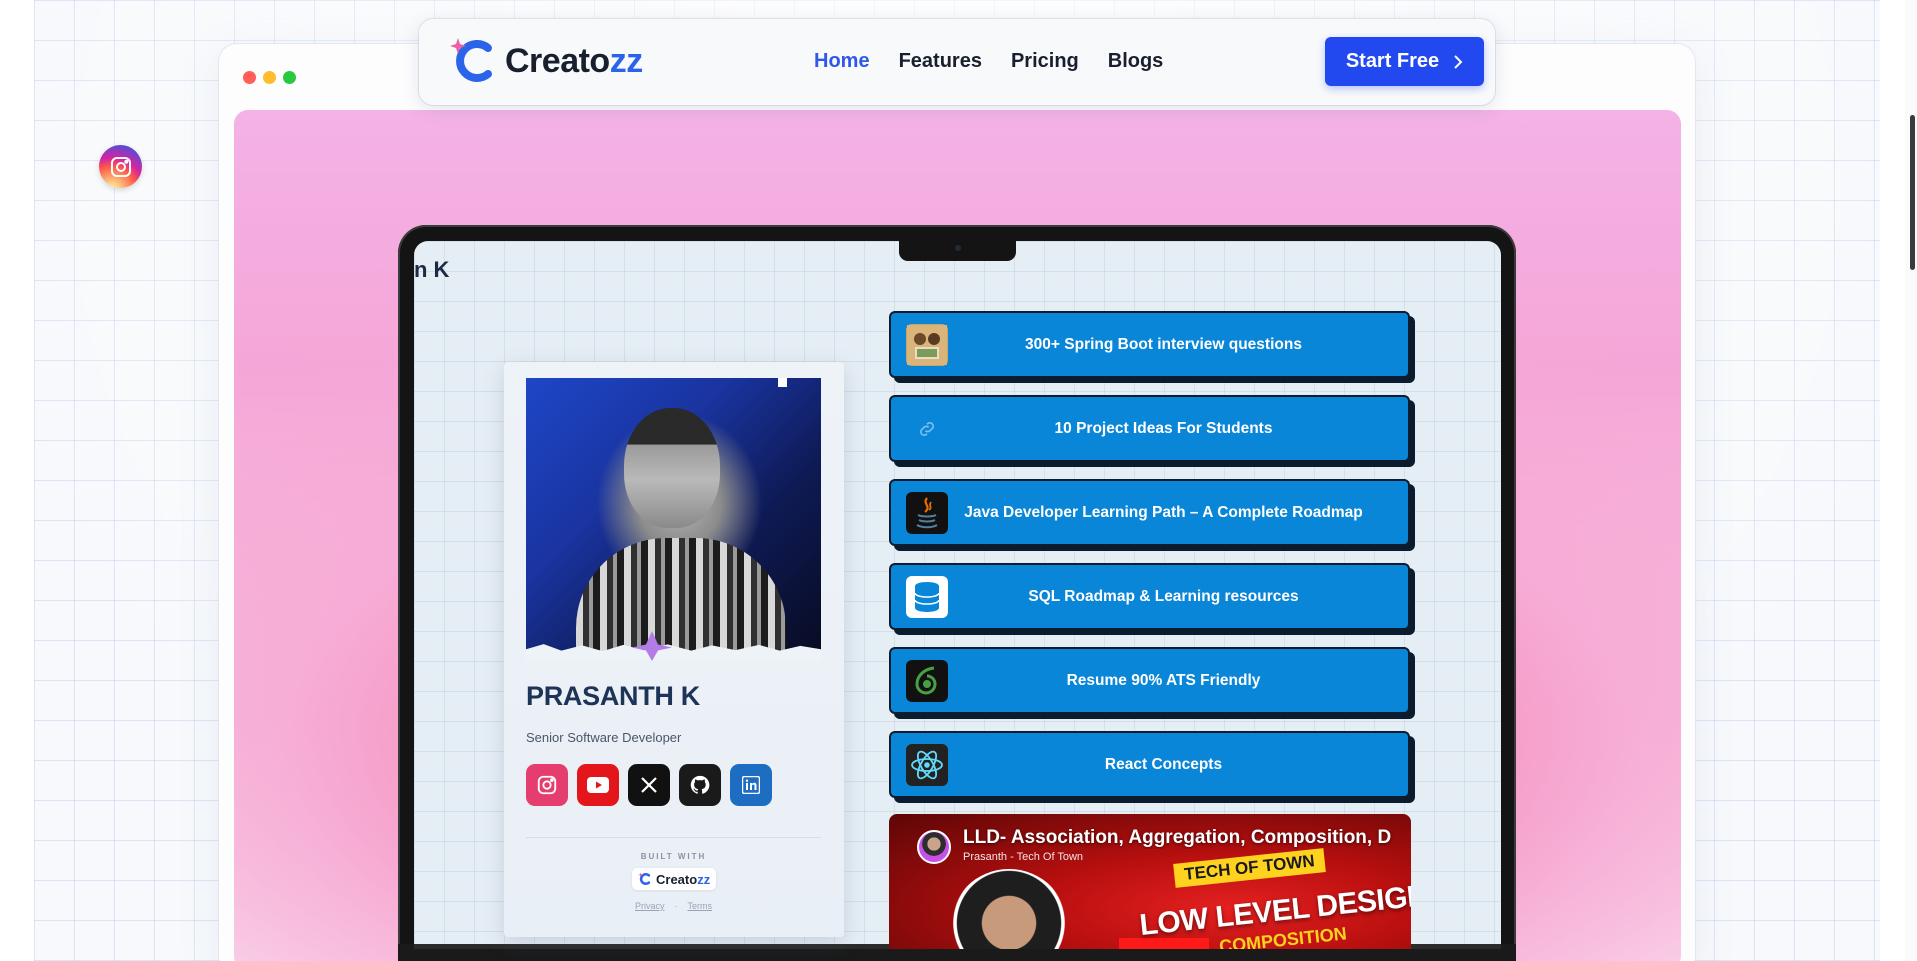 The width and height of the screenshot is (1917, 961). Describe the element at coordinates (547, 785) in the screenshot. I see `instagram-icon` at that location.